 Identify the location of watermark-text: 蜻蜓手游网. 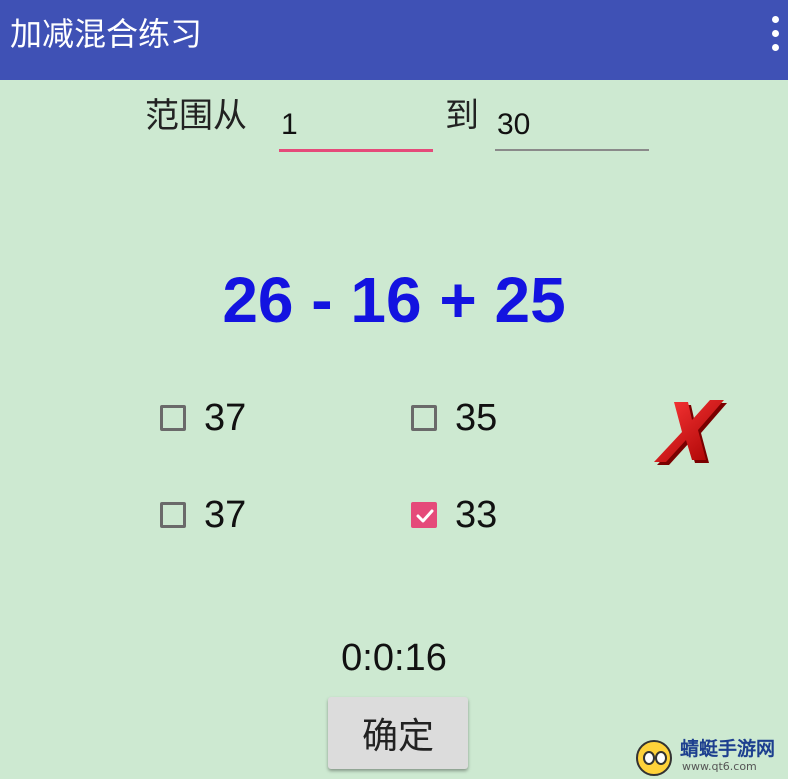
(728, 749).